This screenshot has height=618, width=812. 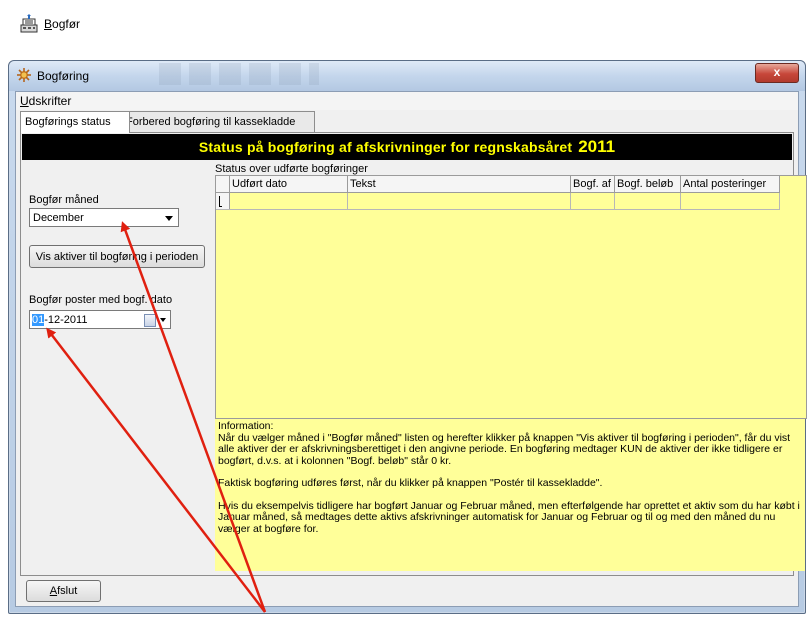 I want to click on date-day-selected: 01, so click(x=38, y=320).